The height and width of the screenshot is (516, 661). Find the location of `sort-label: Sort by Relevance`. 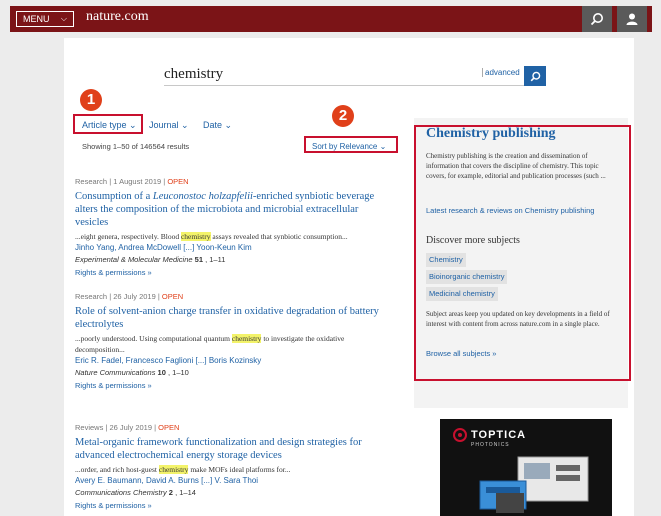

sort-label: Sort by Relevance is located at coordinates (345, 146).